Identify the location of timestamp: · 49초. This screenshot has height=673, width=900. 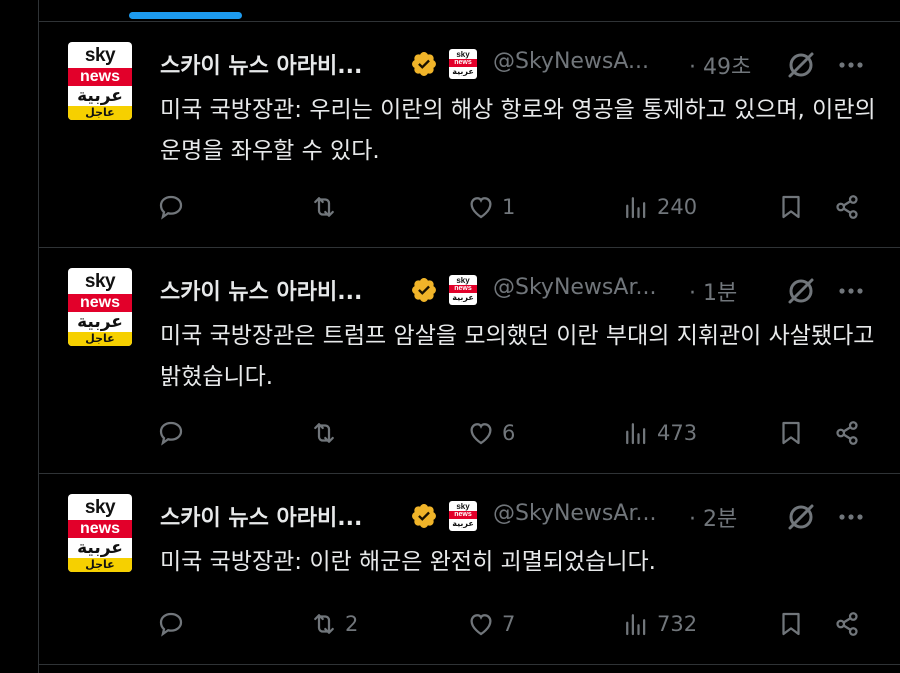
(720, 65).